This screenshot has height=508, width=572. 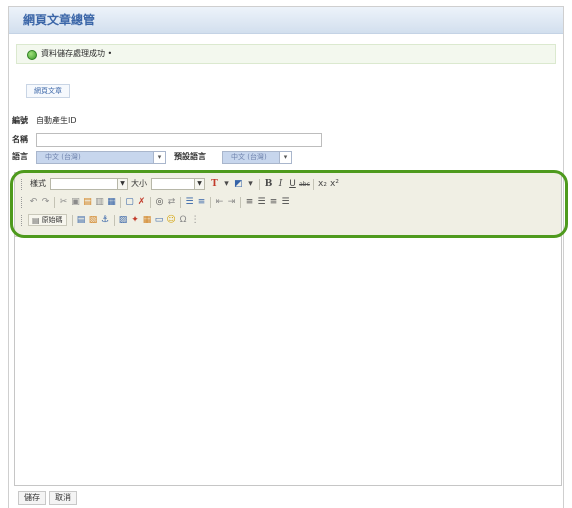 I want to click on size-combo: ▼, so click(x=178, y=184).